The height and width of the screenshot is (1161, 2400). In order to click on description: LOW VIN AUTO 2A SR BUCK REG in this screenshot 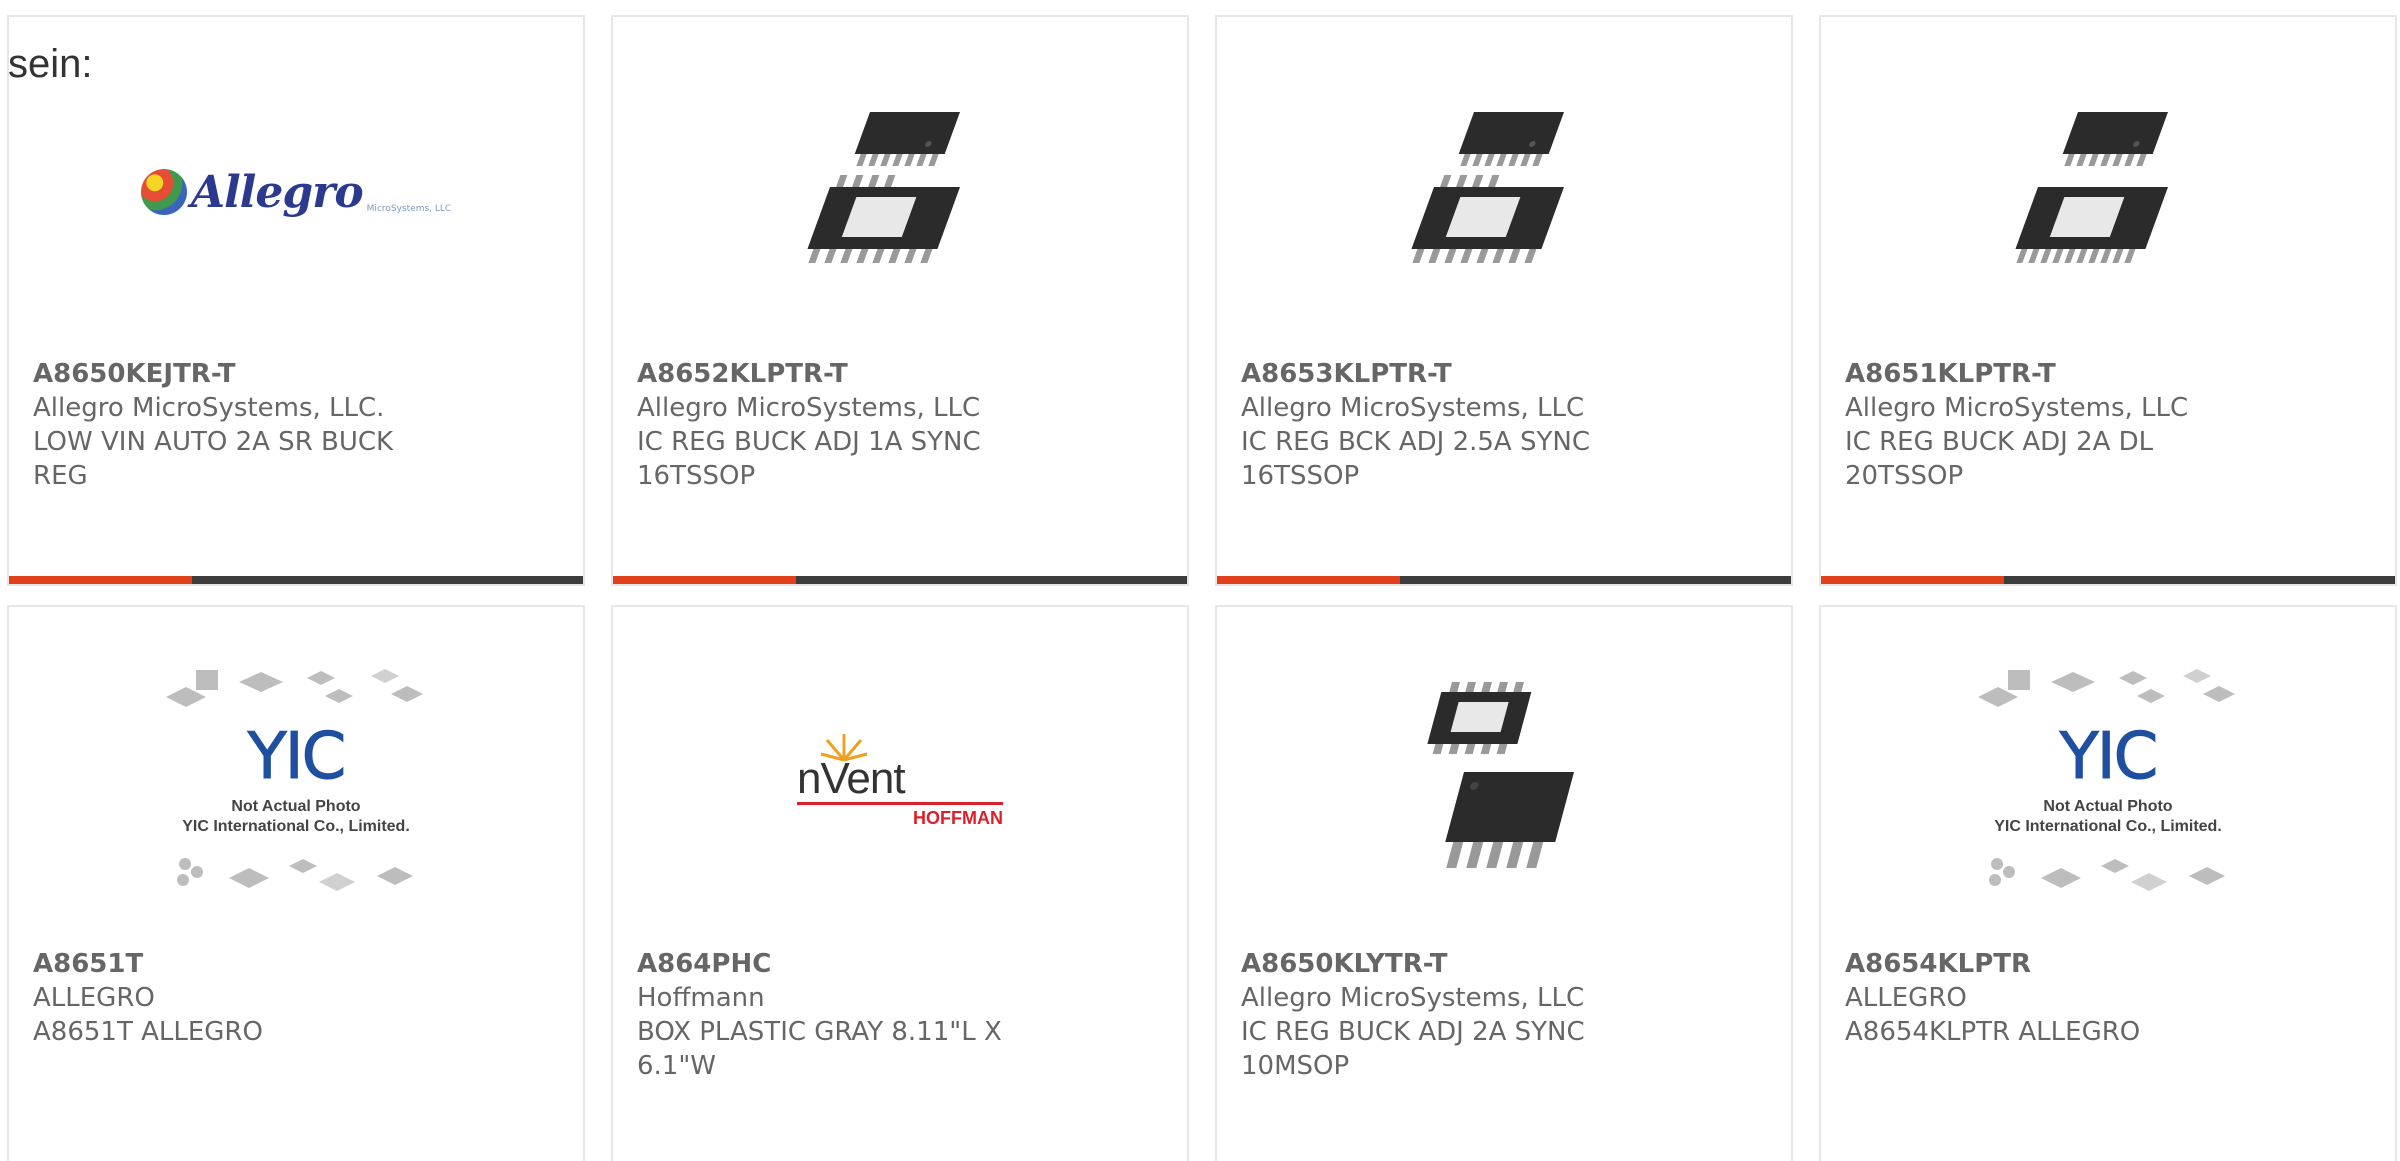, I will do `click(213, 459)`.